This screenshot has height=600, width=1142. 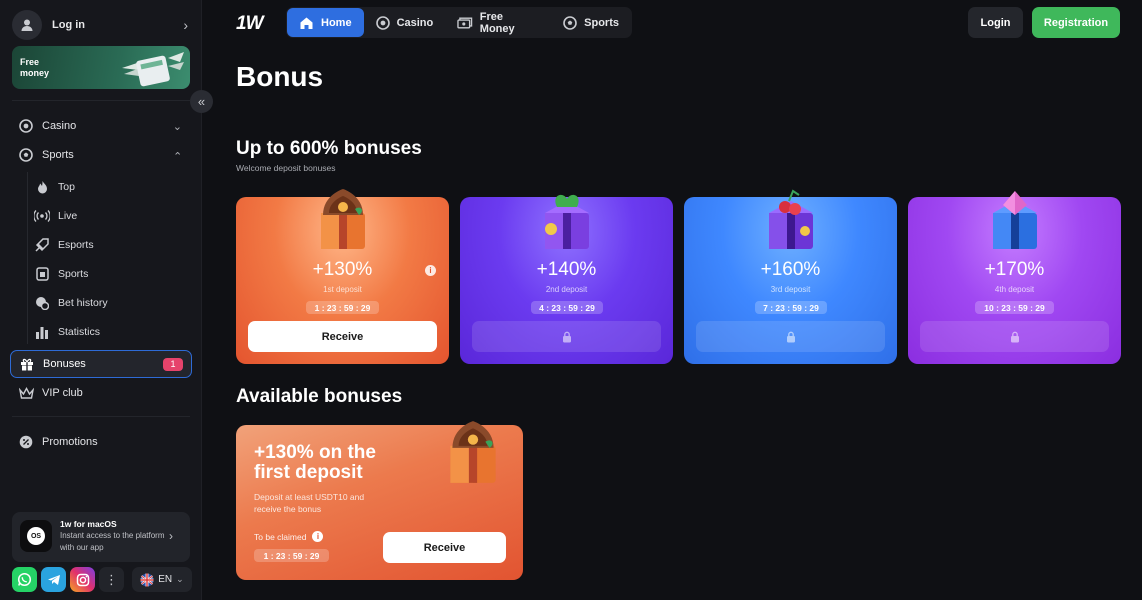 What do you see at coordinates (73, 274) in the screenshot?
I see `sidebar-subitem-label: Sports` at bounding box center [73, 274].